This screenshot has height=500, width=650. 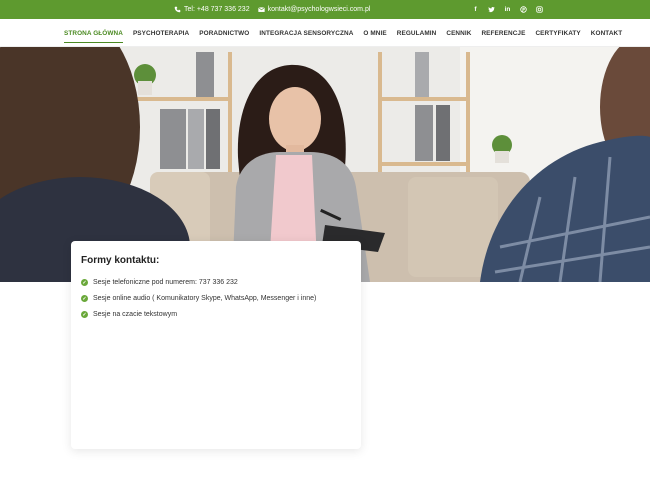 What do you see at coordinates (224, 33) in the screenshot?
I see `nav-item-poradnictwo: PORADNICTWO` at bounding box center [224, 33].